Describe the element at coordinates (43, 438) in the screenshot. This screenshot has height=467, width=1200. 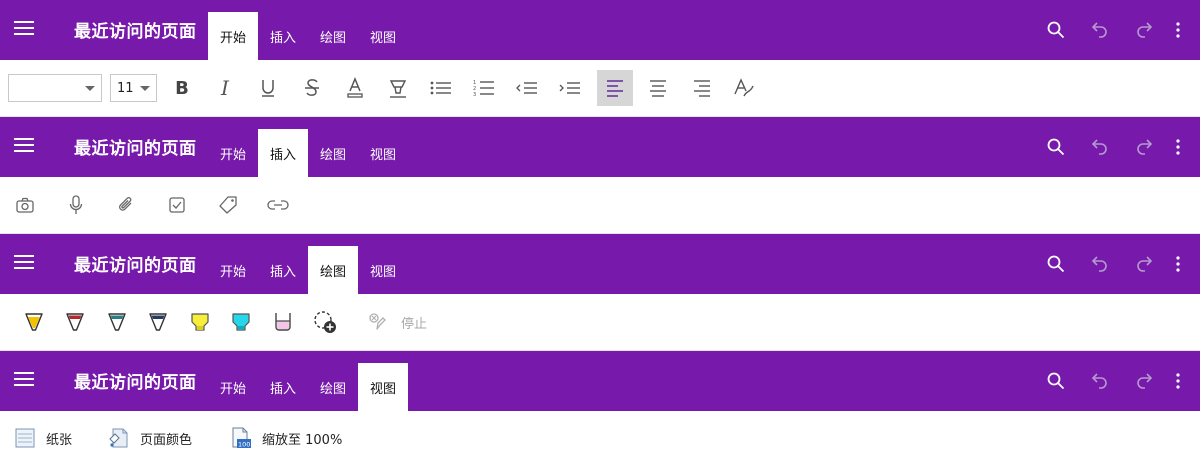
I see `paper-button: 纸张` at that location.